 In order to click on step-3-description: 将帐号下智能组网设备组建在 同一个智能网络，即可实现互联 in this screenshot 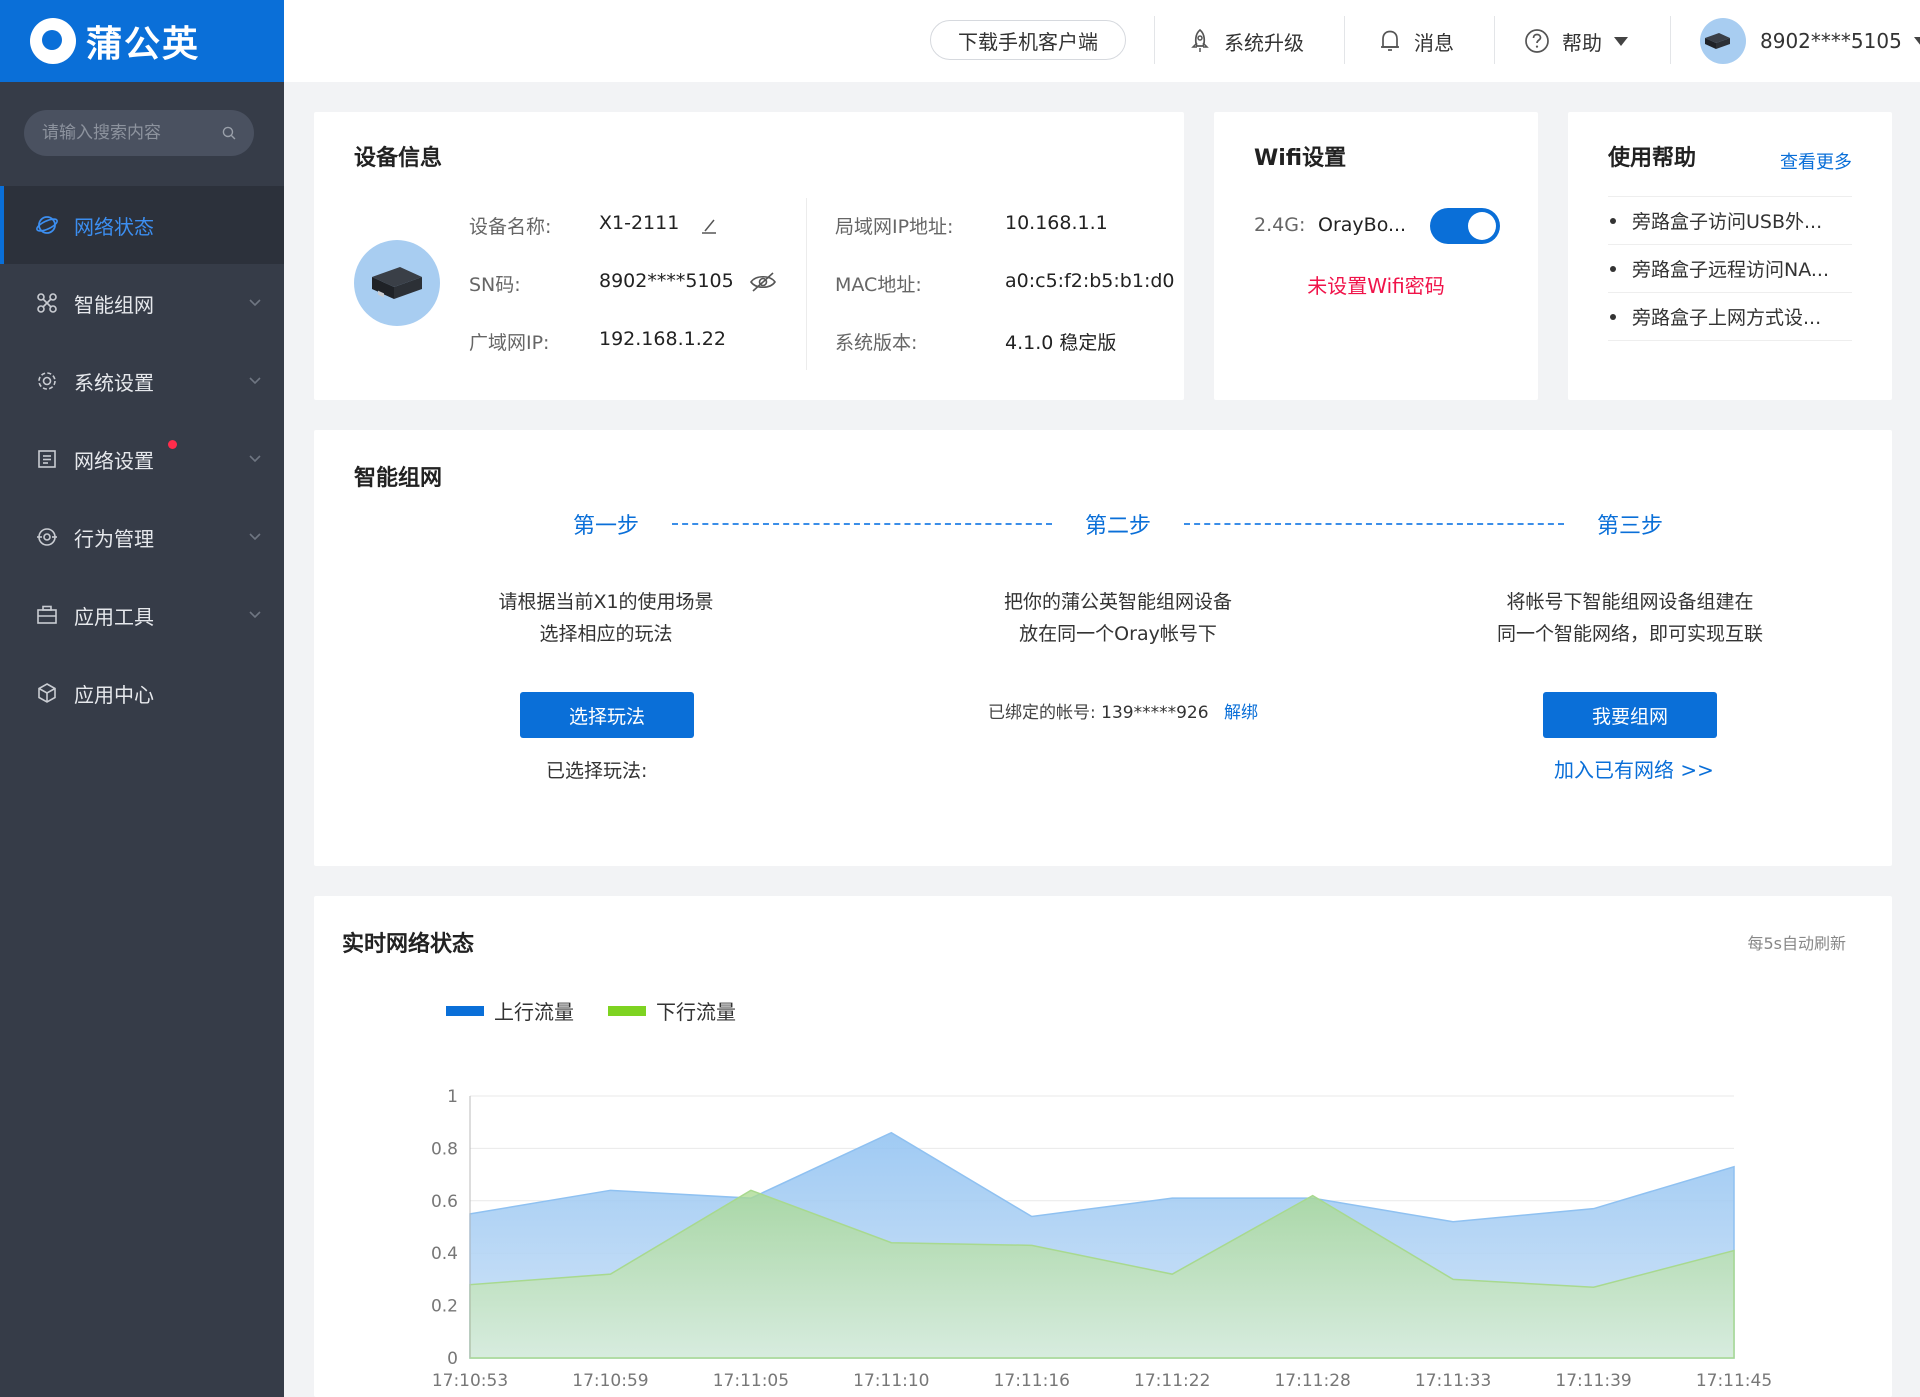, I will do `click(1630, 618)`.